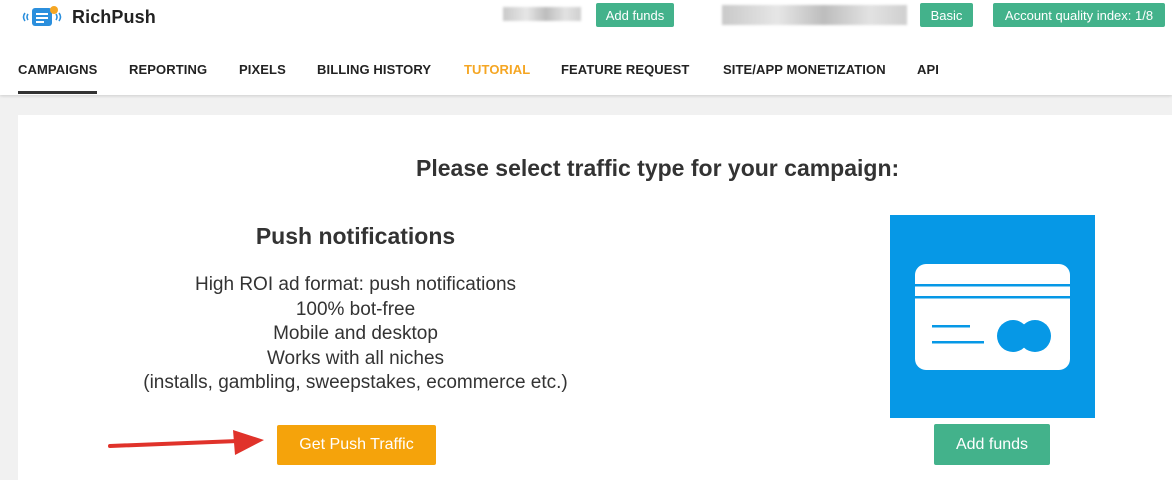 The image size is (1172, 480). What do you see at coordinates (356, 445) in the screenshot?
I see `get-push-traffic-button: Get Push Traffic` at bounding box center [356, 445].